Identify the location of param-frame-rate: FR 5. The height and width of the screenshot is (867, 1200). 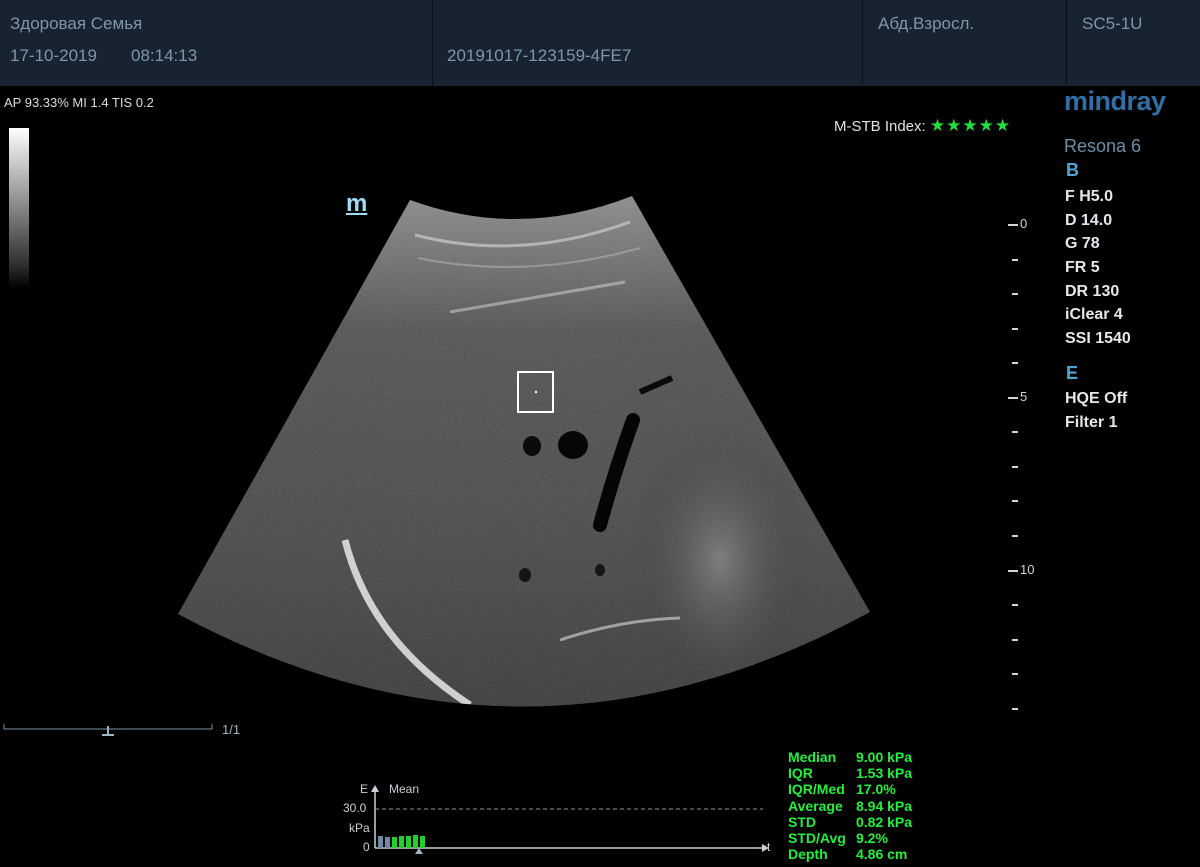
(1082, 267).